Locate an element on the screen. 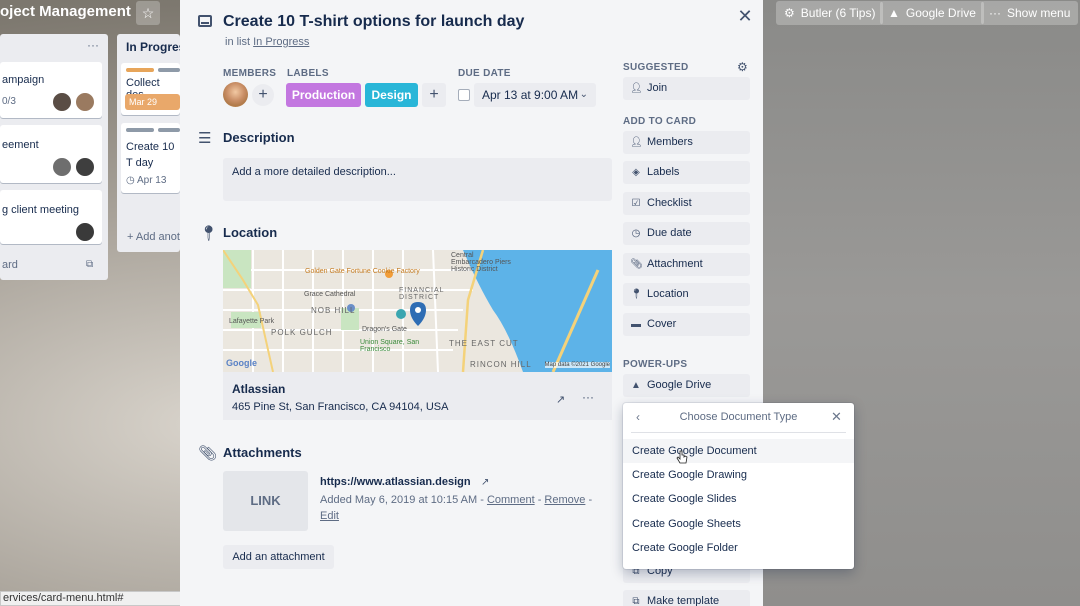 Image resolution: width=1080 pixels, height=606 pixels. make-template-button: ⧉ Make template is located at coordinates (686, 598).